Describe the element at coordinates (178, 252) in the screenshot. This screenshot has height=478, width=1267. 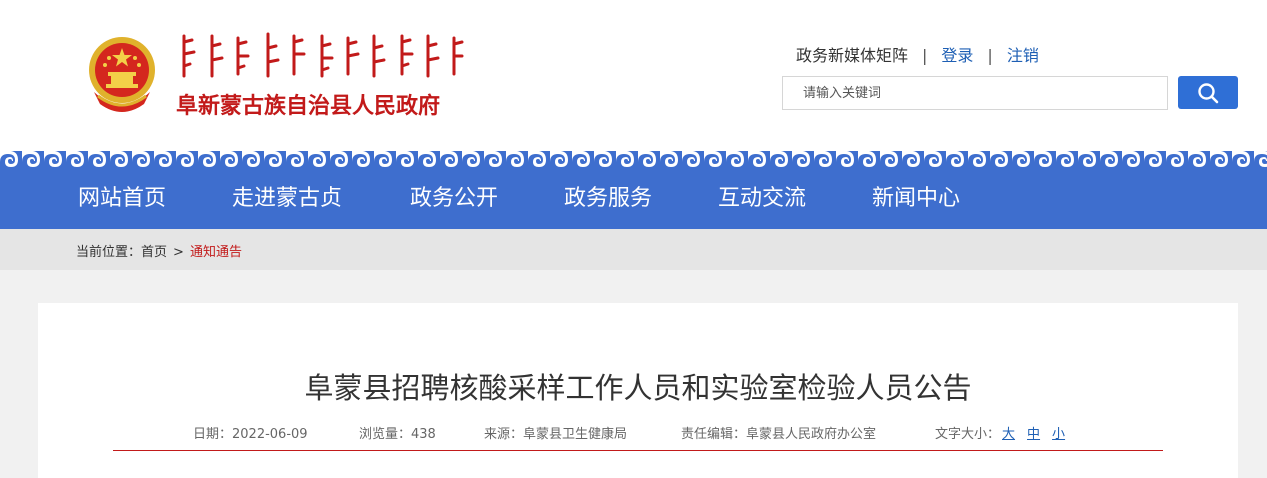
I see `breadcrumb-arrow: >` at that location.